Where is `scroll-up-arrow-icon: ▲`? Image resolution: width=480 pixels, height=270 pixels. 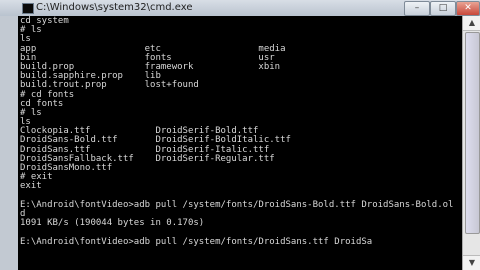
scroll-up-arrow-icon: ▲ is located at coordinates (471, 23).